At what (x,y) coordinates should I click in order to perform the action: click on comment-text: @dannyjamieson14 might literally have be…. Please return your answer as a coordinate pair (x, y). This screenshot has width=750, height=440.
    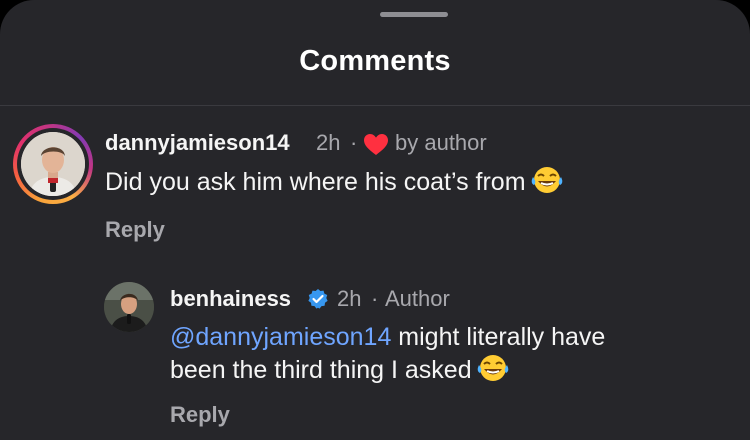
    Looking at the image, I should click on (387, 356).